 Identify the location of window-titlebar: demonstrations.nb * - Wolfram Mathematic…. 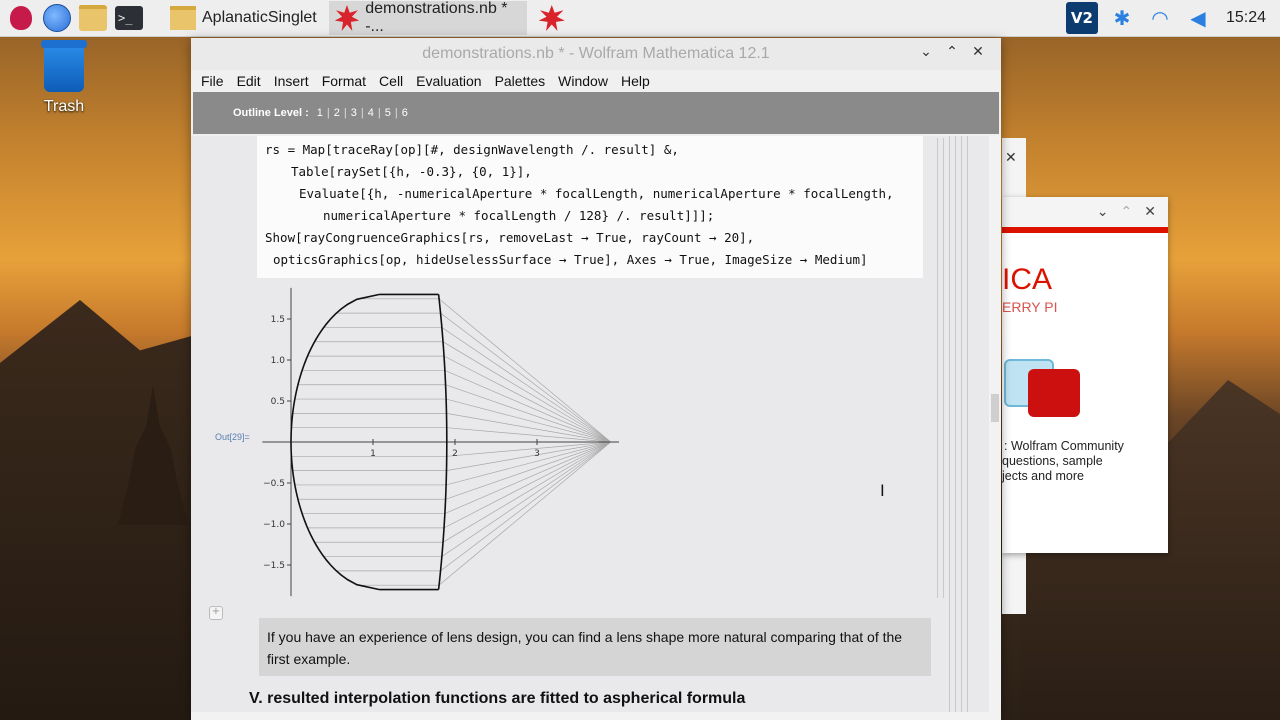
(596, 54).